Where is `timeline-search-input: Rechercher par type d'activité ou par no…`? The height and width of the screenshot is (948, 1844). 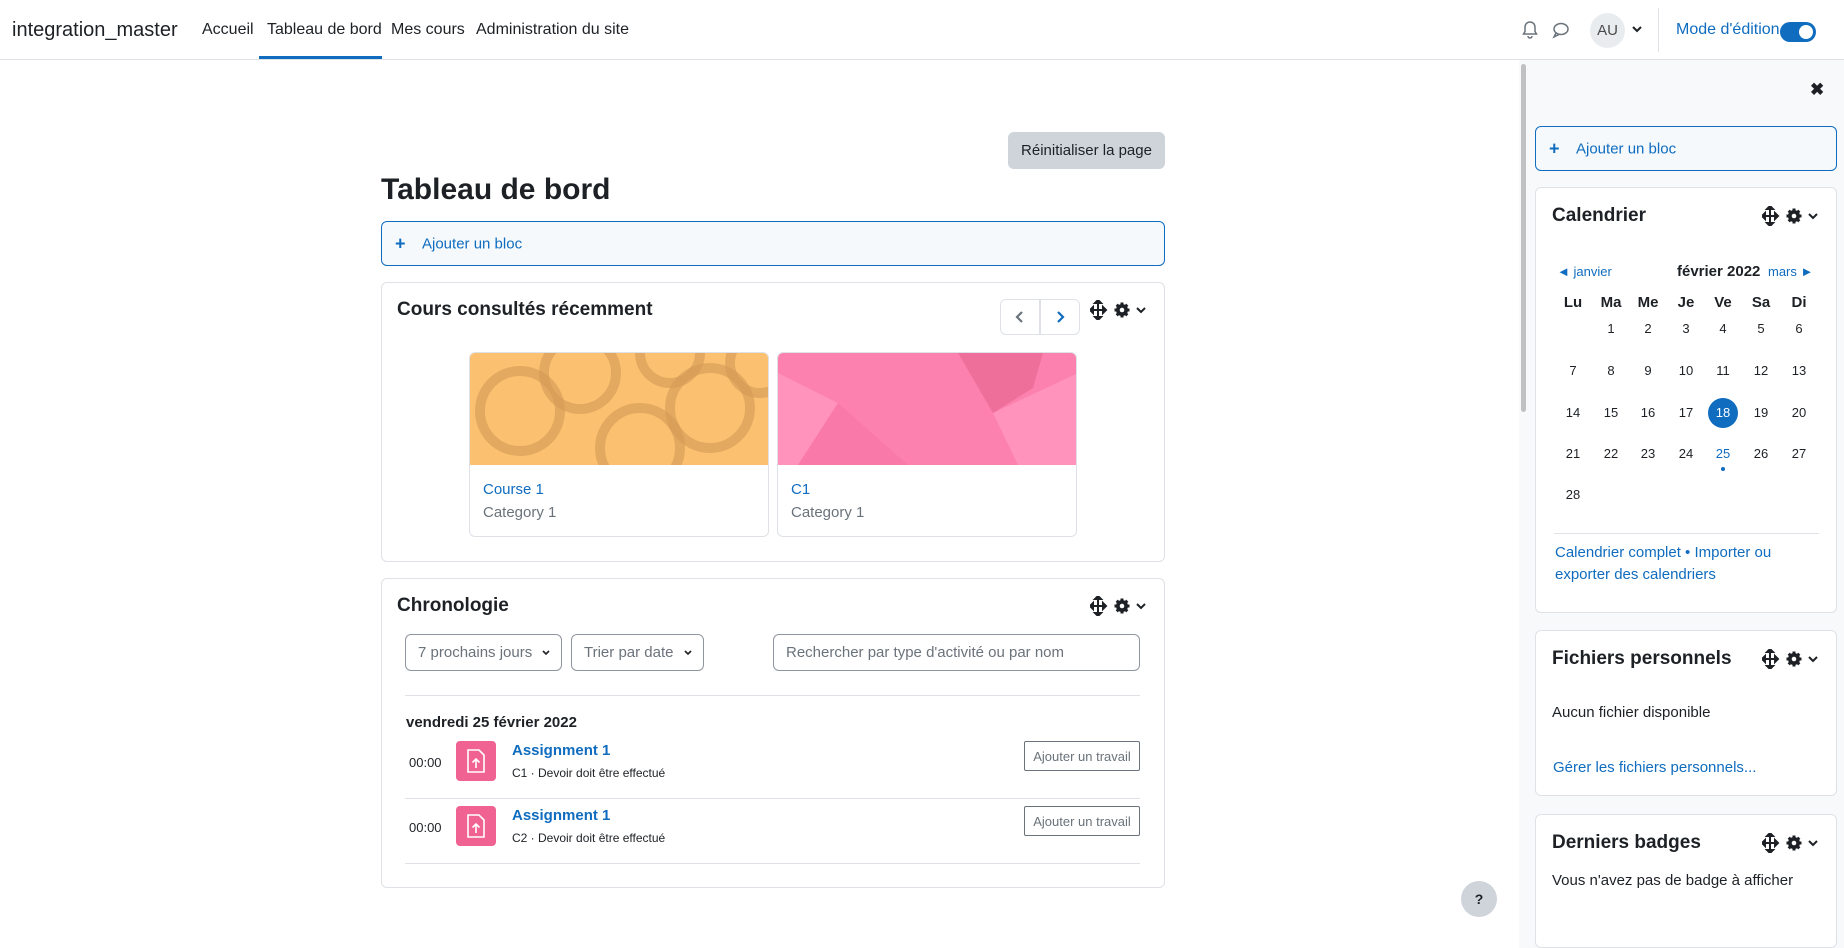
timeline-search-input: Rechercher par type d'activité ou par no… is located at coordinates (956, 652).